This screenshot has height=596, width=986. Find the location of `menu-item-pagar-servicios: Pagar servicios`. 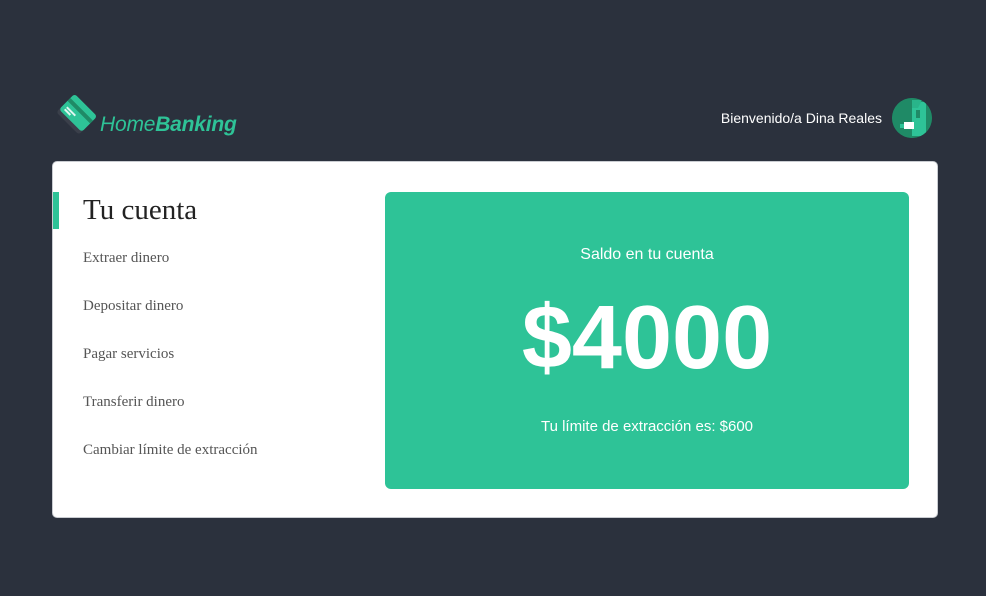

menu-item-pagar-servicios: Pagar servicios is located at coordinates (170, 368).